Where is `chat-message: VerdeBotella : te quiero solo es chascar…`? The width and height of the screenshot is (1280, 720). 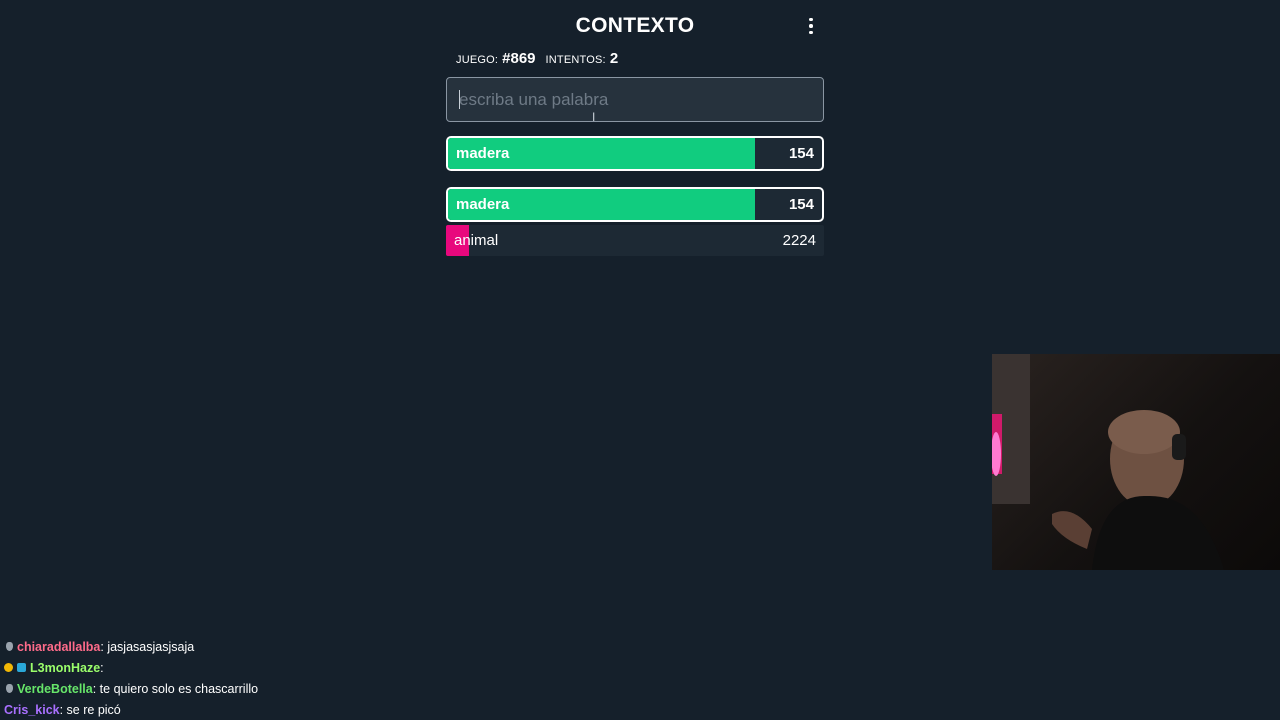 chat-message: VerdeBotella : te quiero solo es chascar… is located at coordinates (304, 688).